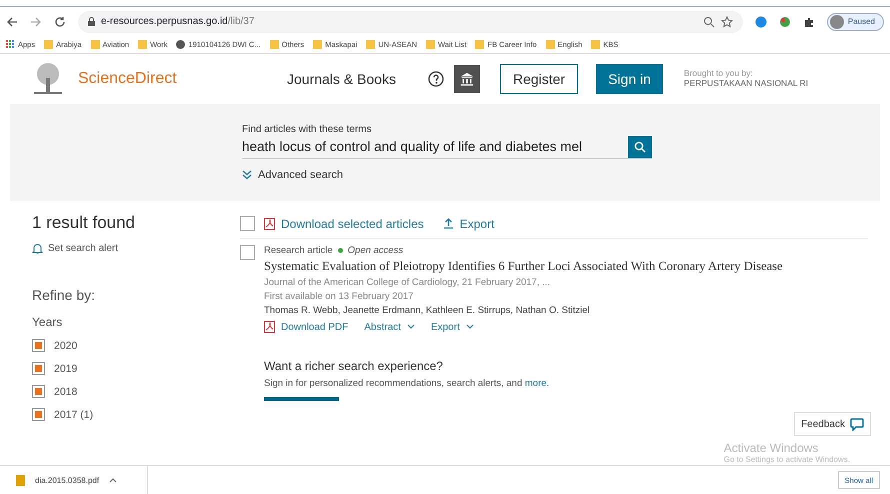 The image size is (890, 494). I want to click on sign-in-button: Sign in, so click(629, 79).